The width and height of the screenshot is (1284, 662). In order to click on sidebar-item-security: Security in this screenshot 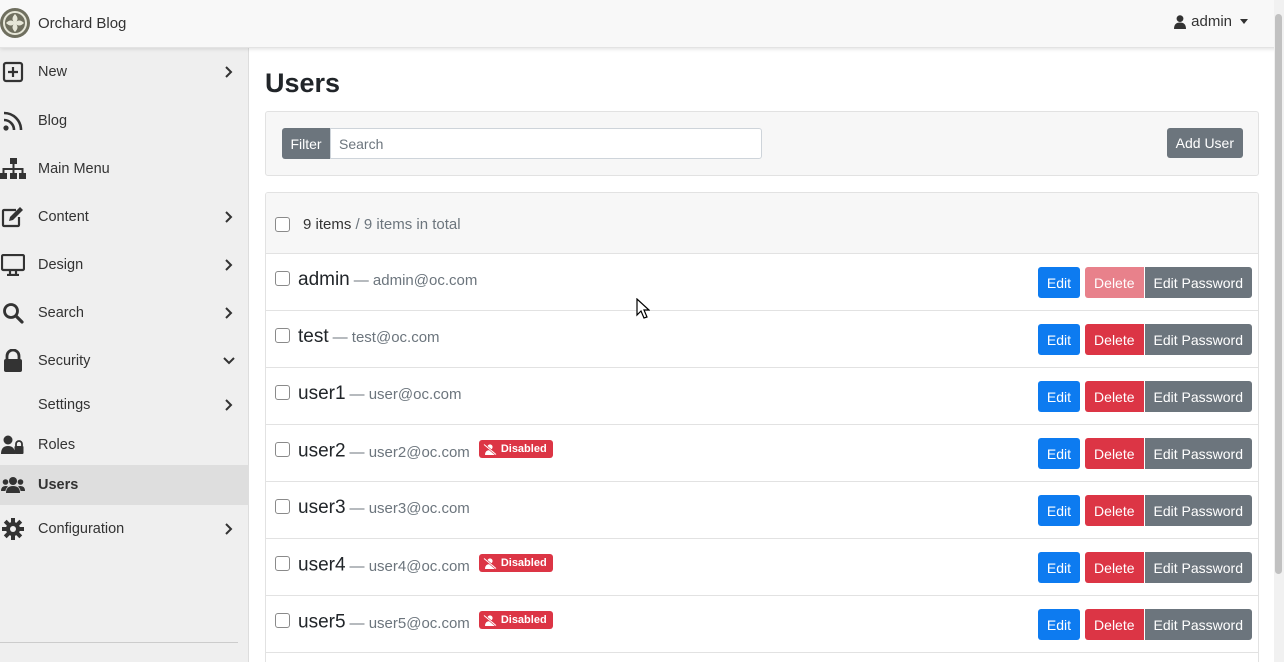, I will do `click(124, 361)`.